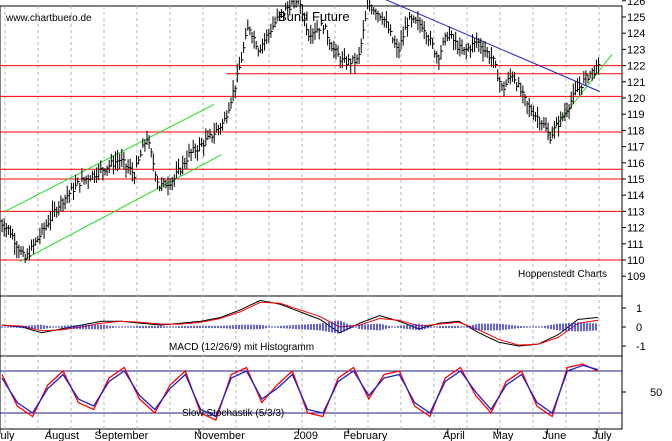  I want to click on stochastic-panel, so click(313, 392).